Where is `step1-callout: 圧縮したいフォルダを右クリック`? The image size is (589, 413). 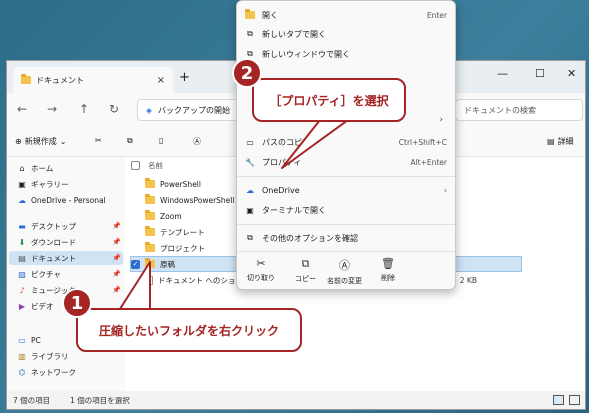
step1-callout: 圧縮したいフォルダを右クリック is located at coordinates (189, 330).